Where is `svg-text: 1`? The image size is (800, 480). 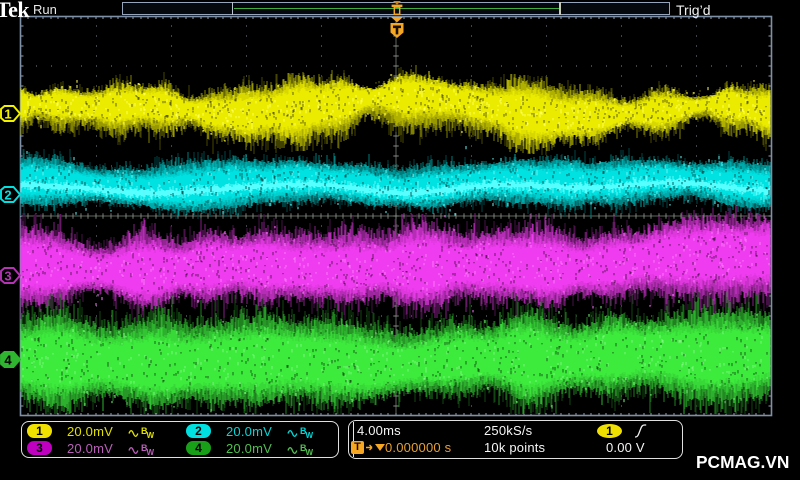 svg-text: 1 is located at coordinates (7, 113).